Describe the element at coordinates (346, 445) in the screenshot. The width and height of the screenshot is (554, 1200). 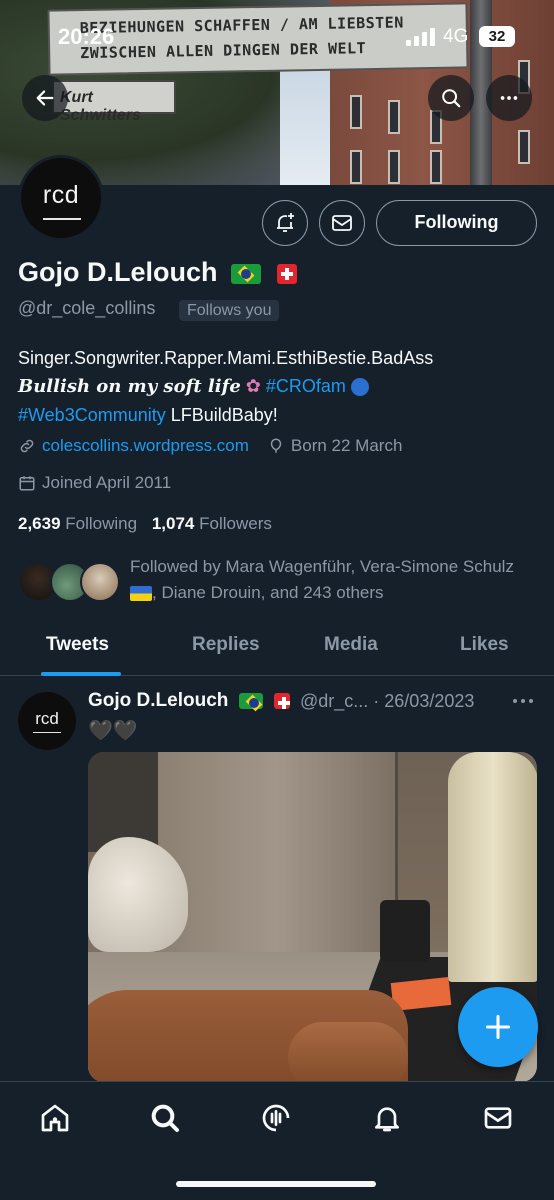
I see `birthday-text: Born 22 March` at that location.